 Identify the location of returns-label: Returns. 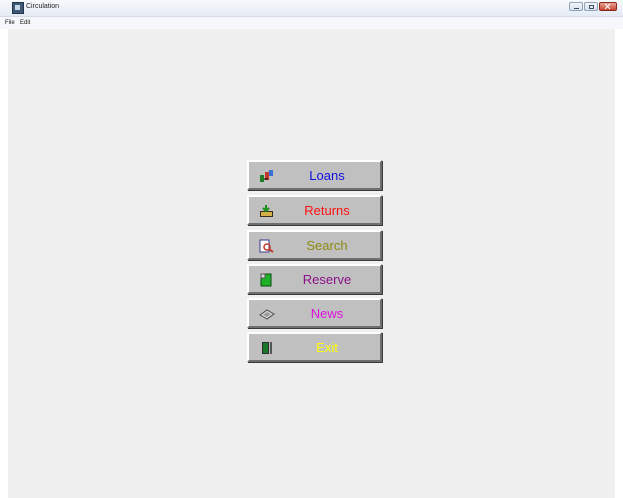
(327, 210).